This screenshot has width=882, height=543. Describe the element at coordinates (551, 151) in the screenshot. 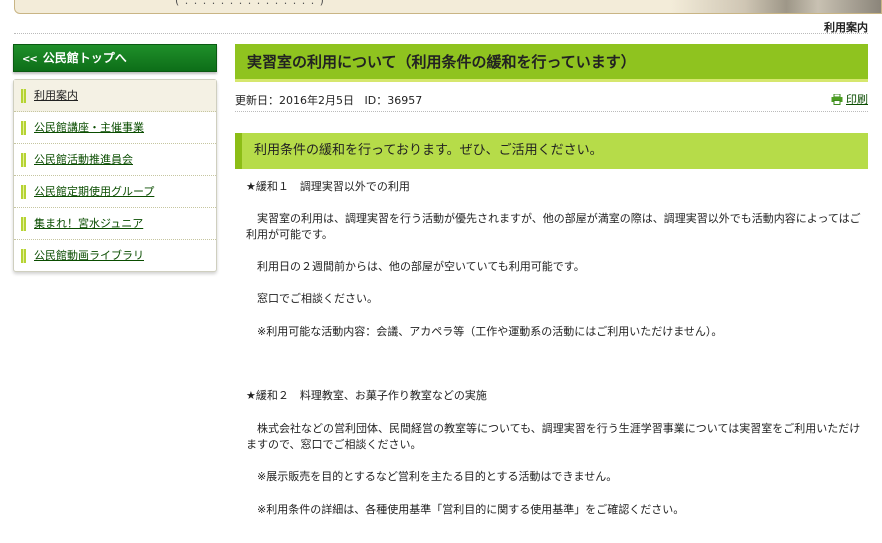

I see `section-heading: 利用条件の緩和を行っております。ぜひ、ご活用ください。` at that location.